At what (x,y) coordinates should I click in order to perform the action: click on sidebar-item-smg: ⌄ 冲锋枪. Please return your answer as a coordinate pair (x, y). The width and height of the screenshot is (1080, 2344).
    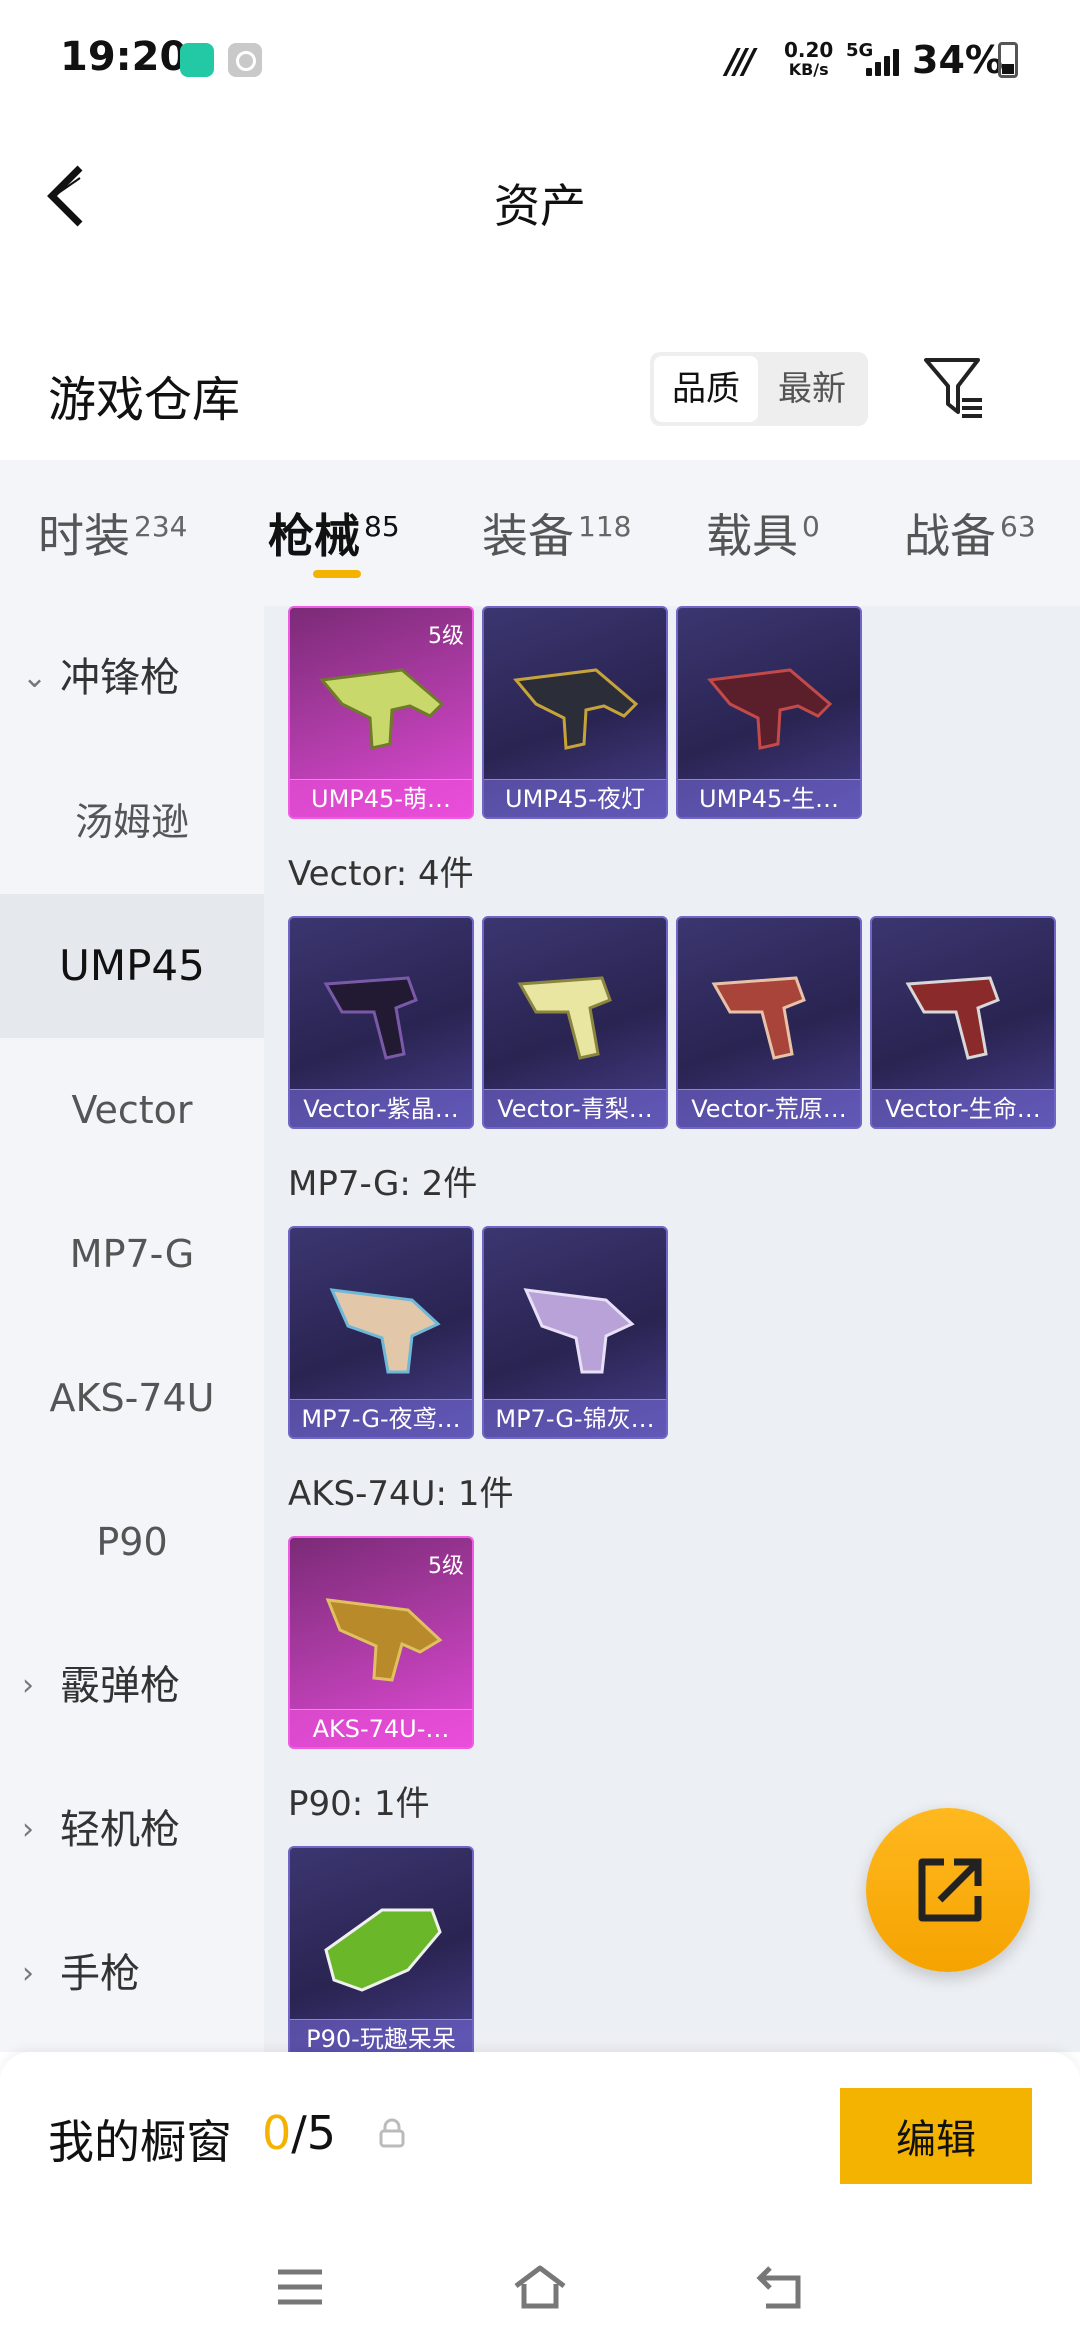
    Looking at the image, I should click on (132, 678).